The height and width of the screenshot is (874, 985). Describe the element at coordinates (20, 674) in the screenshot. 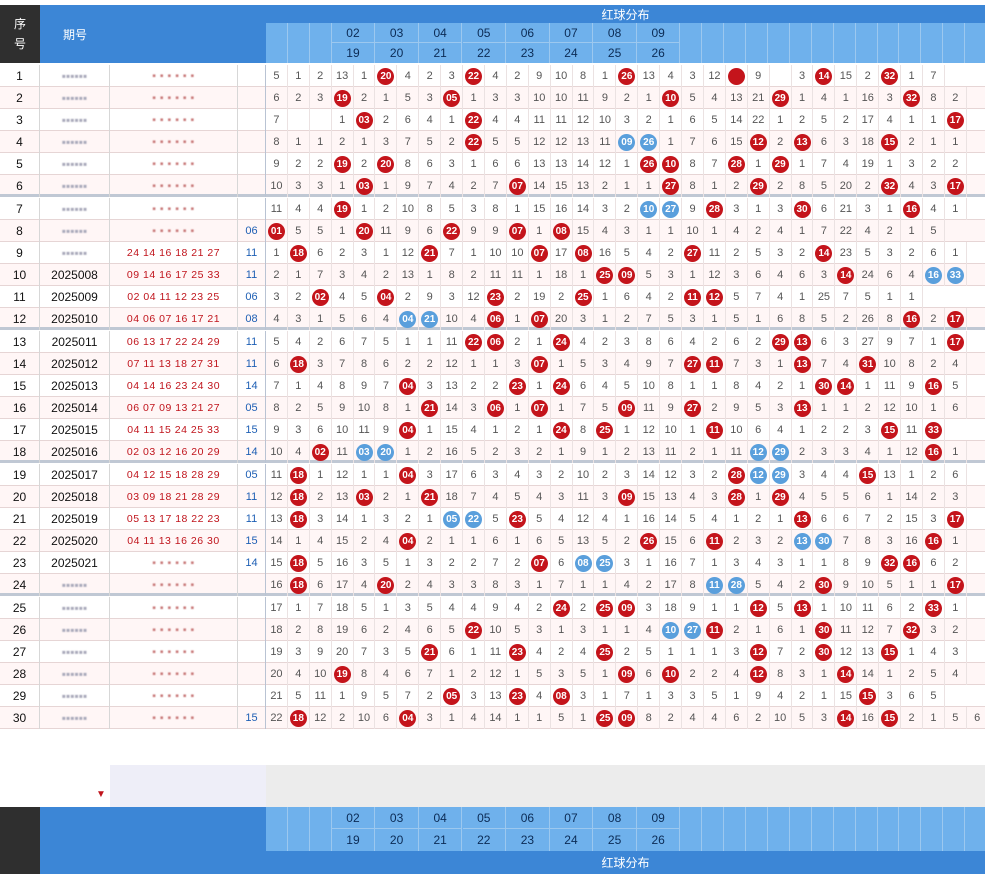

I see `row-seq: 28` at that location.